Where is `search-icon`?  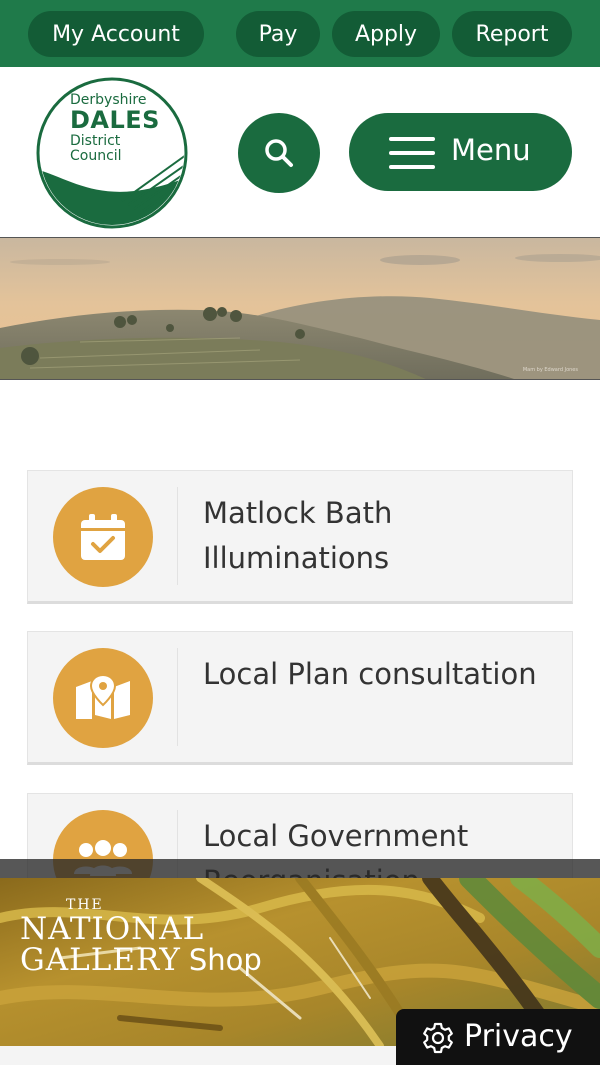 search-icon is located at coordinates (279, 153).